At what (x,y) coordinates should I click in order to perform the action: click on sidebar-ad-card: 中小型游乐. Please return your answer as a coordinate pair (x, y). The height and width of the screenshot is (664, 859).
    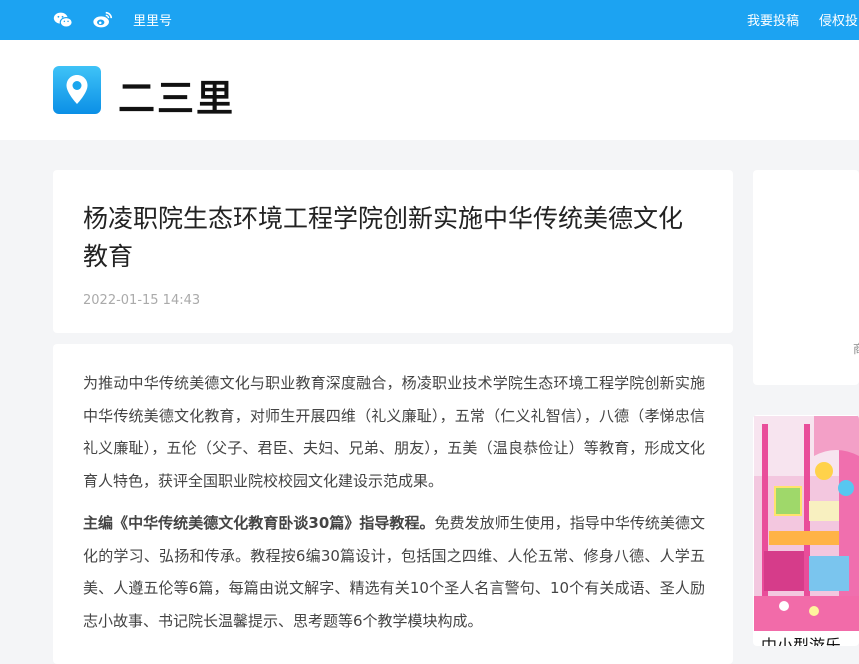
    Looking at the image, I should click on (806, 530).